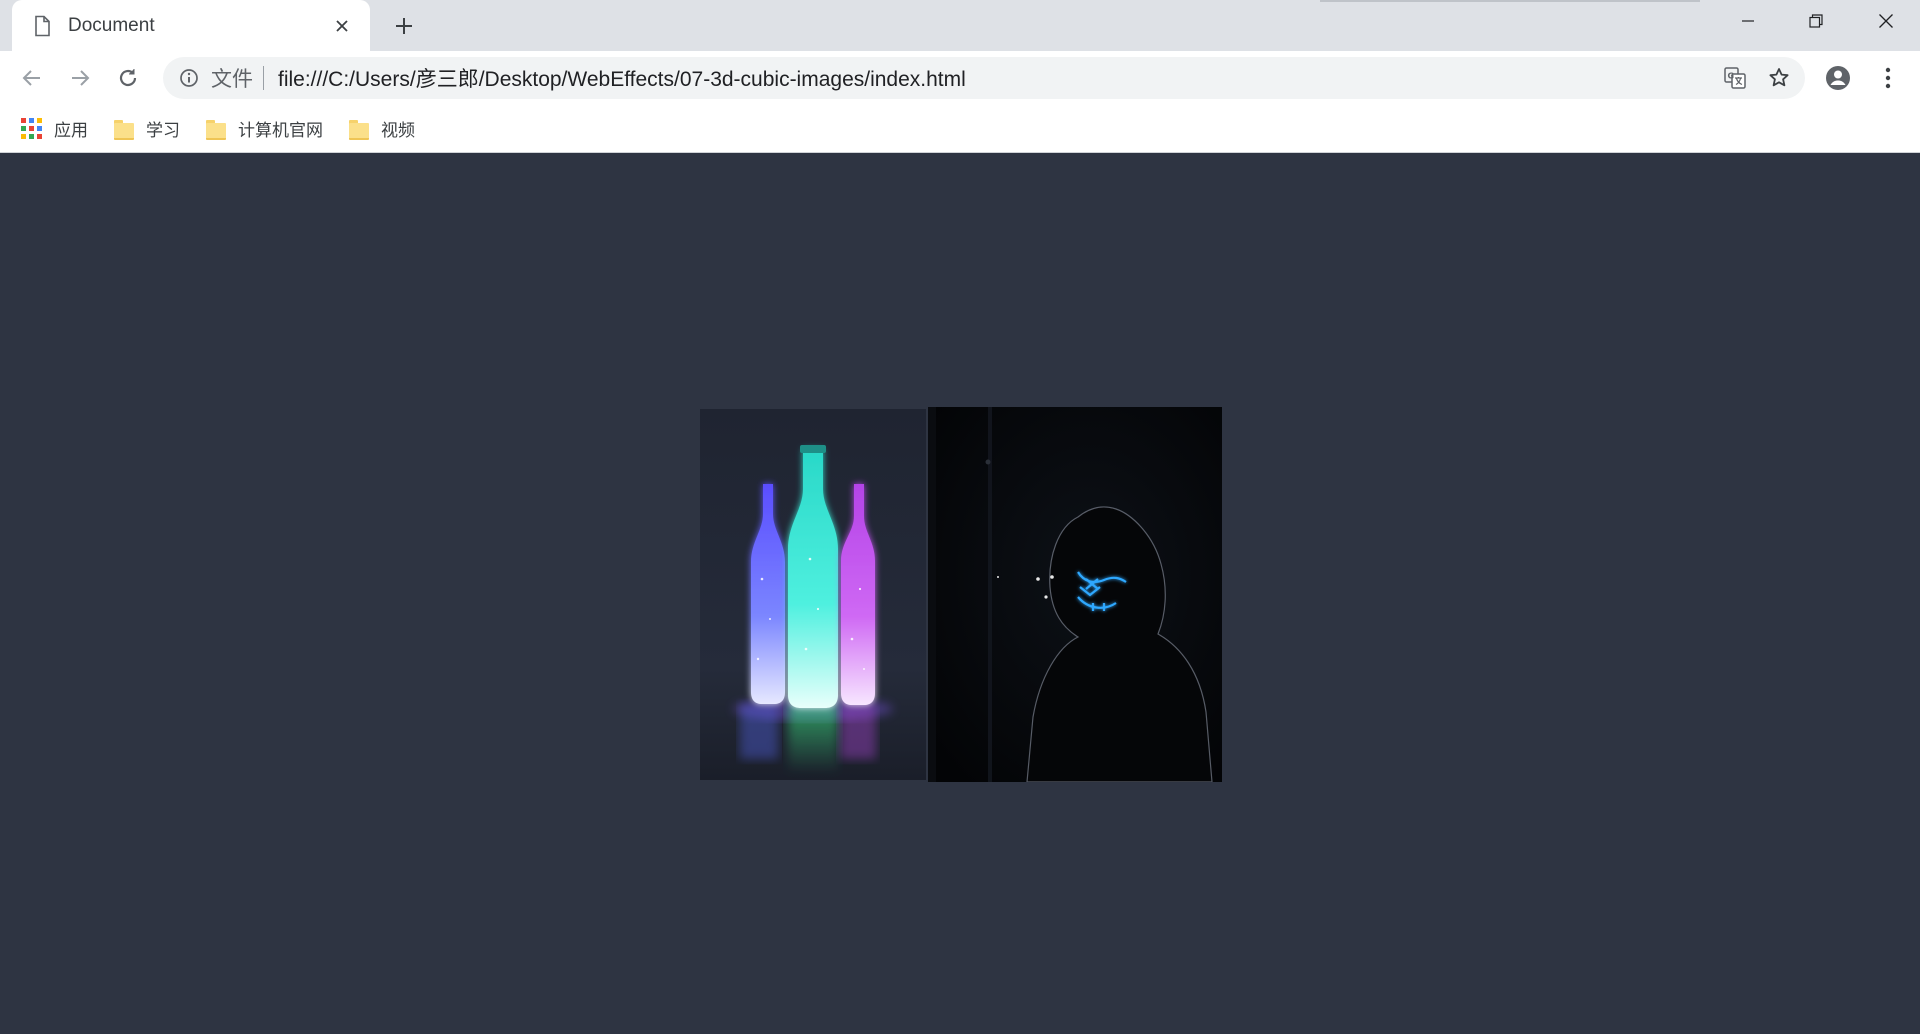 This screenshot has height=1034, width=1920. I want to click on info-icon, so click(189, 78).